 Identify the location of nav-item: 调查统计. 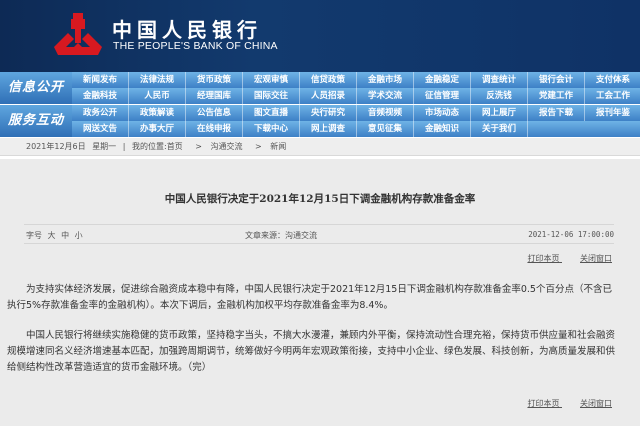
(499, 80).